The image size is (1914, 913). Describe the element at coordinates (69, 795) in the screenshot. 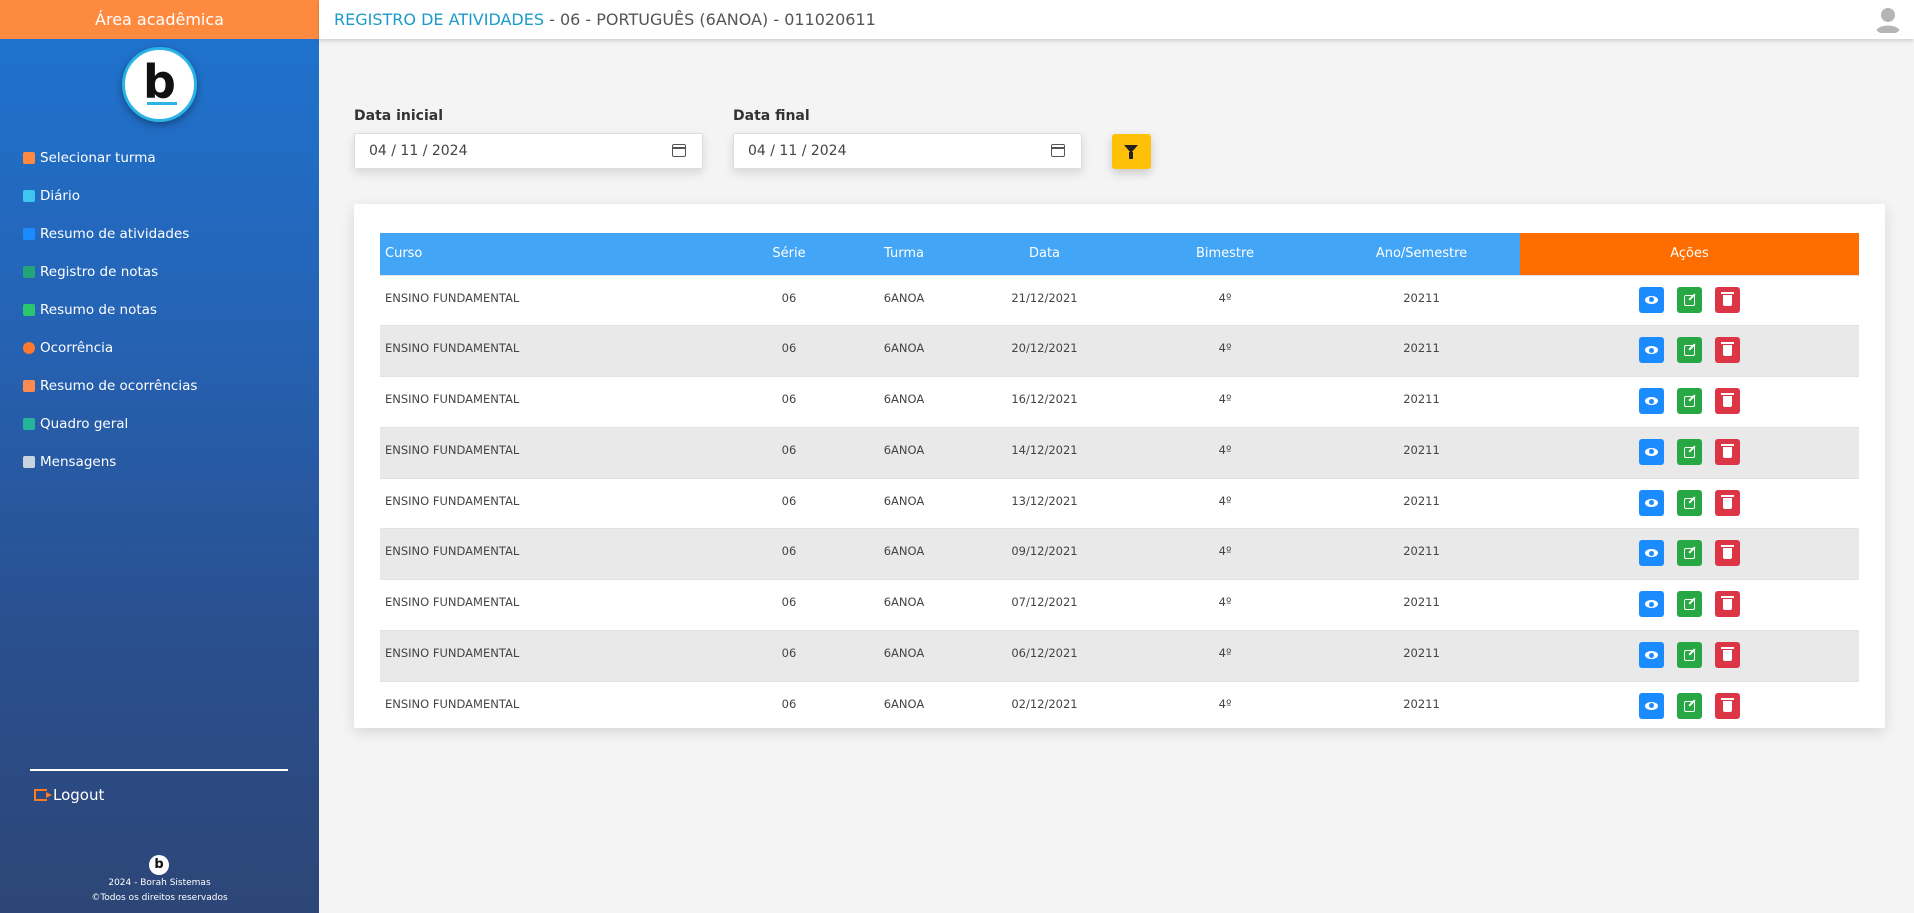

I see `logout-link: Logout` at that location.